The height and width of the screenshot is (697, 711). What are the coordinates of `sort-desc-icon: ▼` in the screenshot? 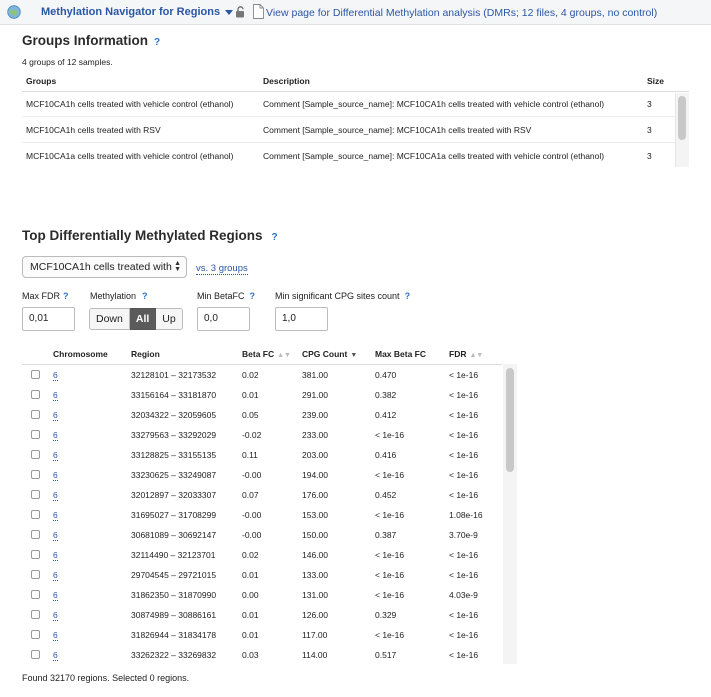 It's located at (354, 355).